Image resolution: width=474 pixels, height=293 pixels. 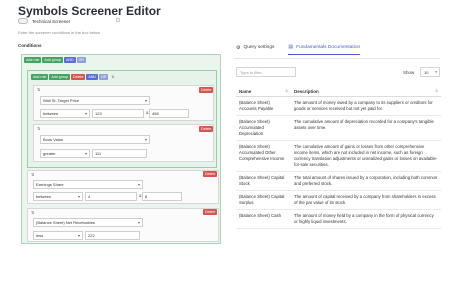 I want to click on column-header-description-label: Description, so click(x=306, y=91).